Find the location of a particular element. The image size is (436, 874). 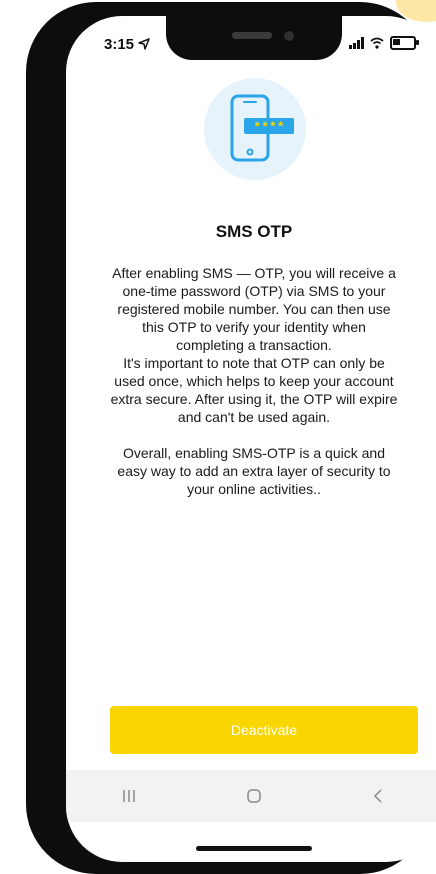

status-icons is located at coordinates (384, 43).